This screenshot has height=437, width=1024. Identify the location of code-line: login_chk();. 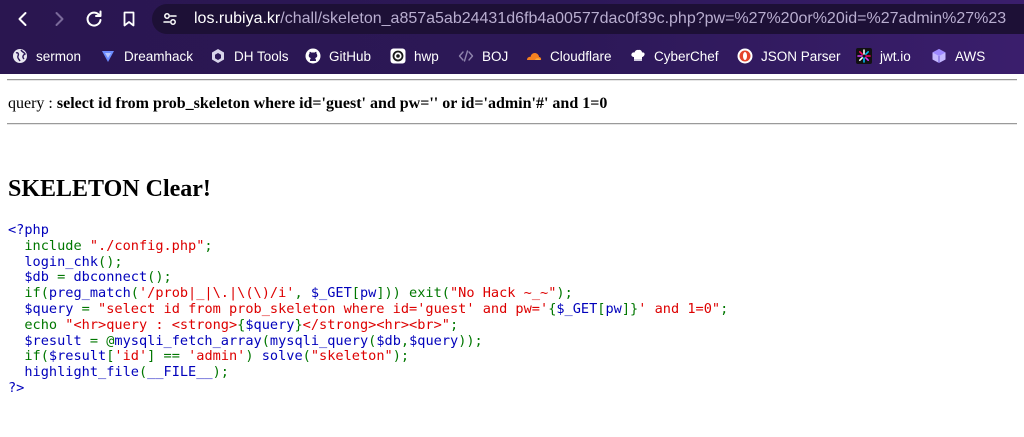
(368, 262).